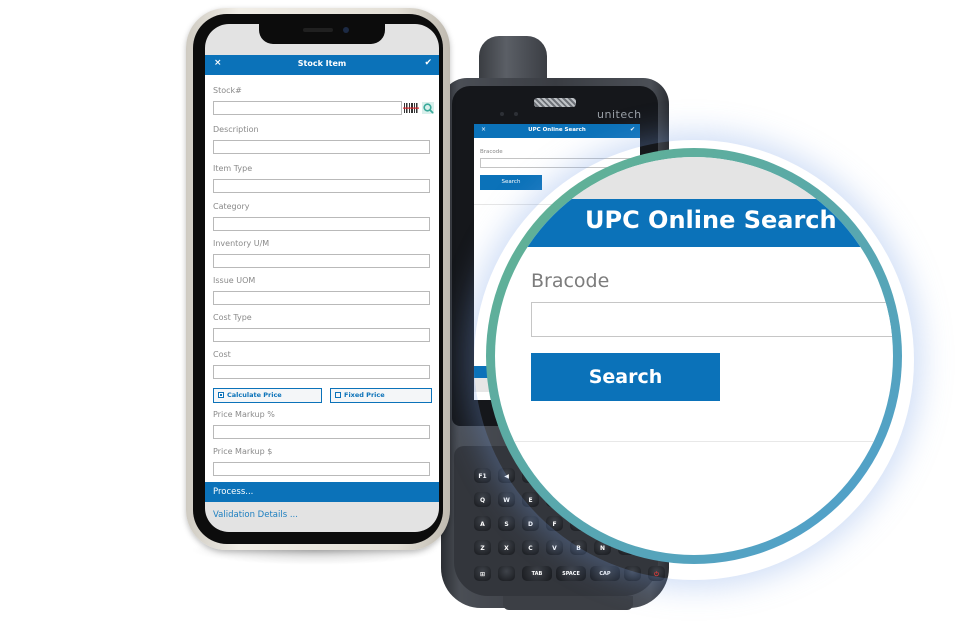 The height and width of the screenshot is (629, 977). What do you see at coordinates (537, 573) in the screenshot?
I see `key-tab: TAB` at bounding box center [537, 573].